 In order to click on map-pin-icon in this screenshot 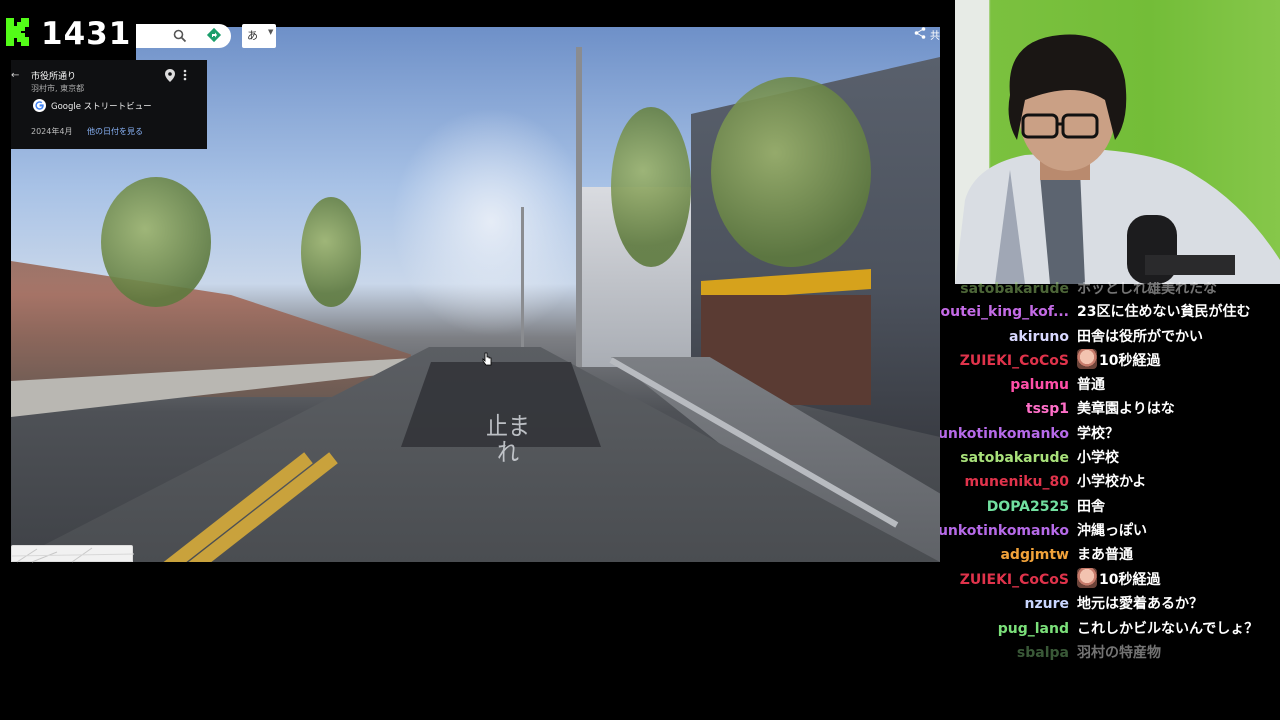, I will do `click(170, 75)`.